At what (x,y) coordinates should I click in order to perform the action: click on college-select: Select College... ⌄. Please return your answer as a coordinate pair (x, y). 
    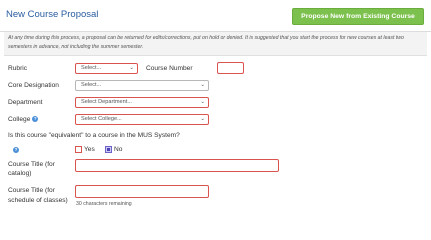
    Looking at the image, I should click on (142, 119).